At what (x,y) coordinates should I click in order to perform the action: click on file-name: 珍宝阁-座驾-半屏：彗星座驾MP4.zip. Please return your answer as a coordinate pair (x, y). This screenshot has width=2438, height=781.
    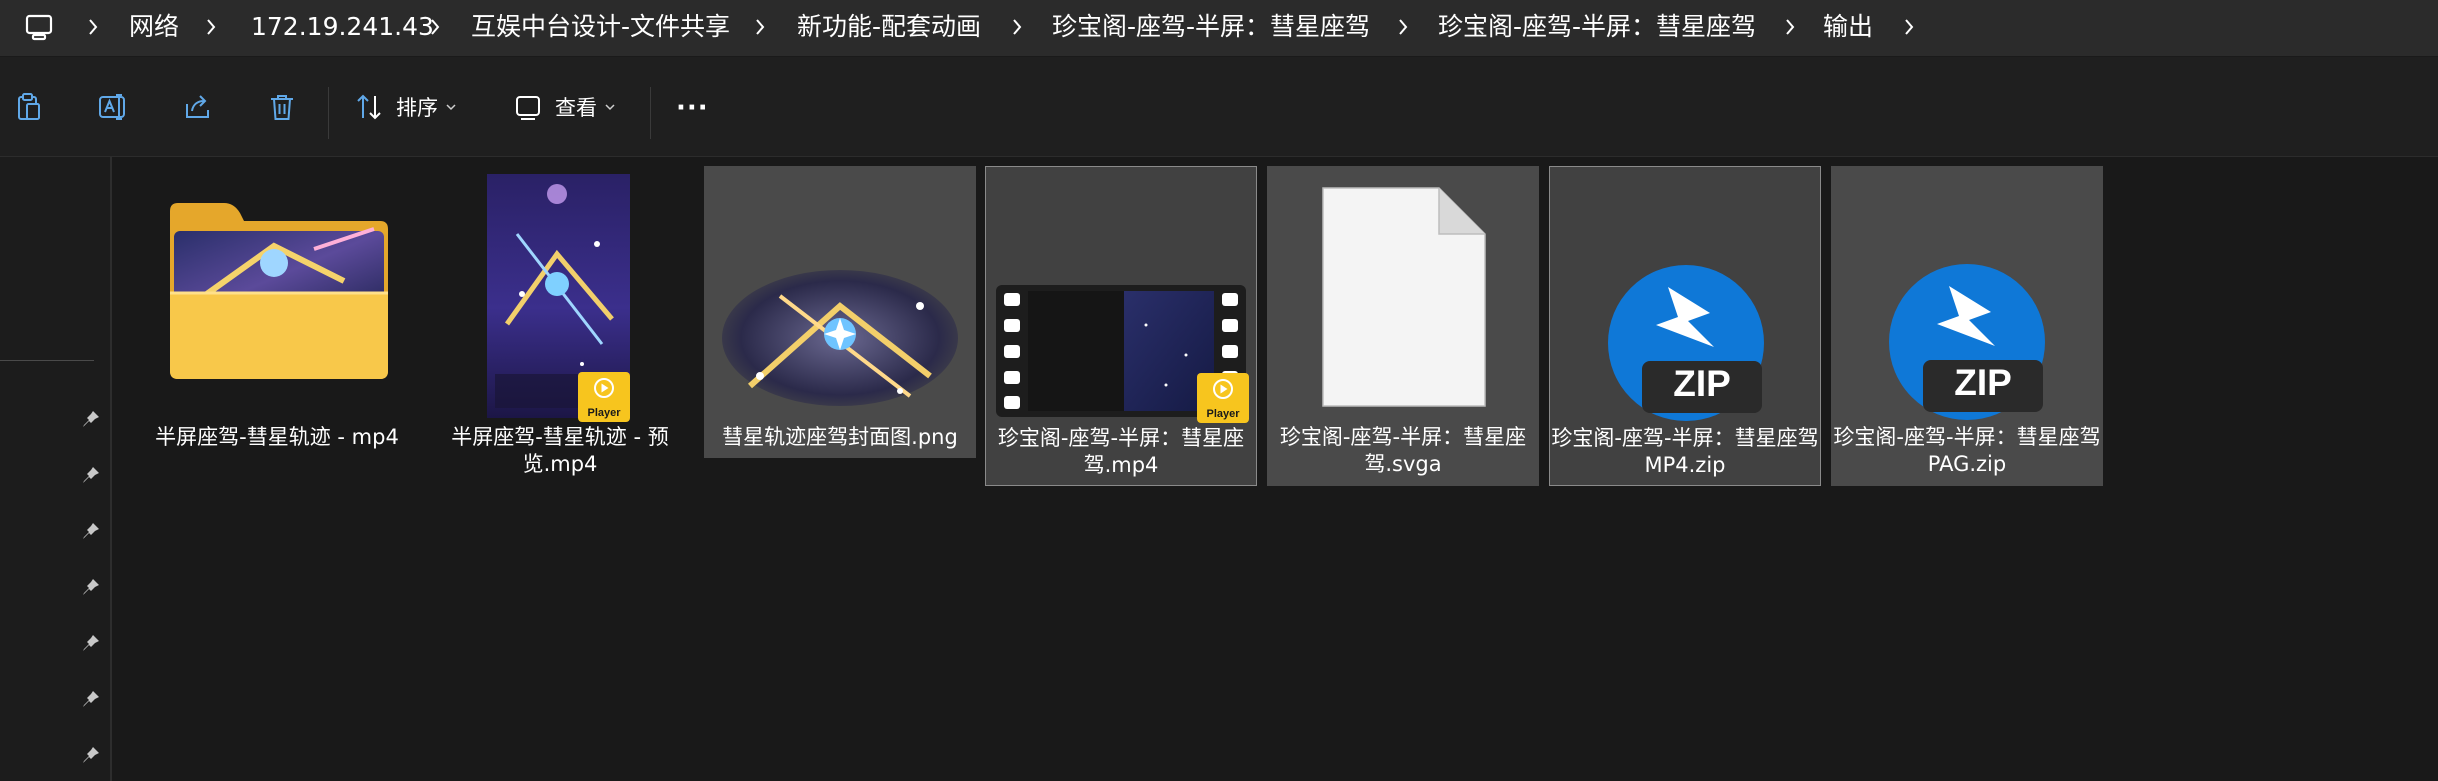
    Looking at the image, I should click on (1685, 451).